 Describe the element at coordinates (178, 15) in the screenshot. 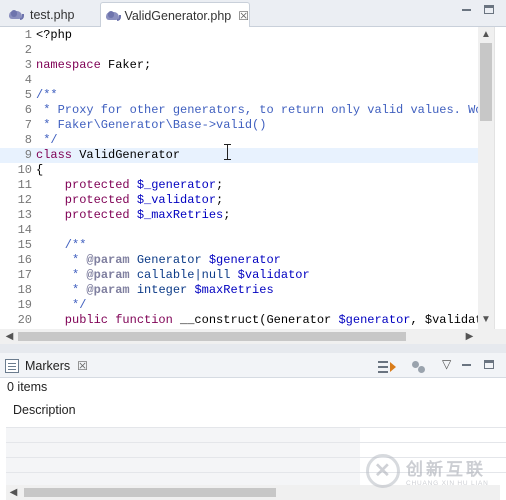

I see `tab-label: ValidGenerator.php` at that location.